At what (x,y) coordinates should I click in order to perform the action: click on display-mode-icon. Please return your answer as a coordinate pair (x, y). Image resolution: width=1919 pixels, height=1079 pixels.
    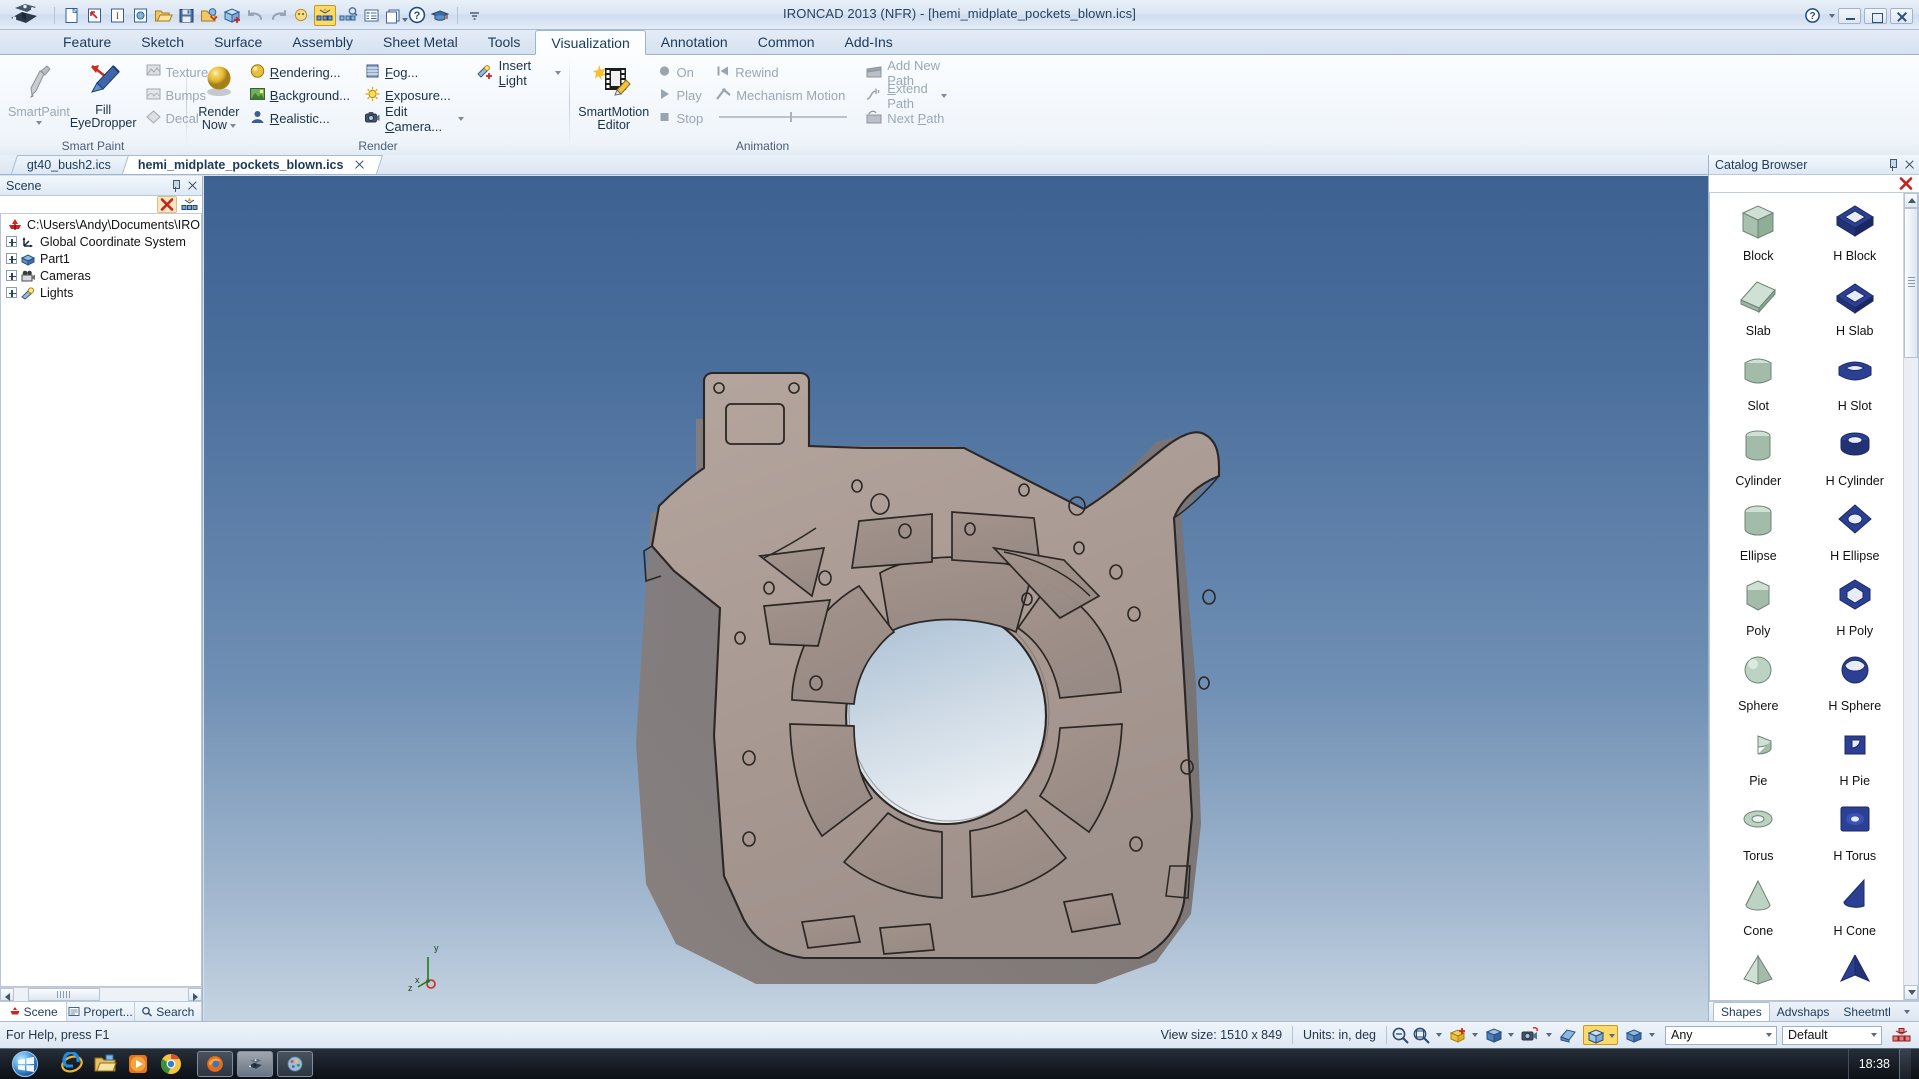
    Looking at the image, I should click on (1600, 1035).